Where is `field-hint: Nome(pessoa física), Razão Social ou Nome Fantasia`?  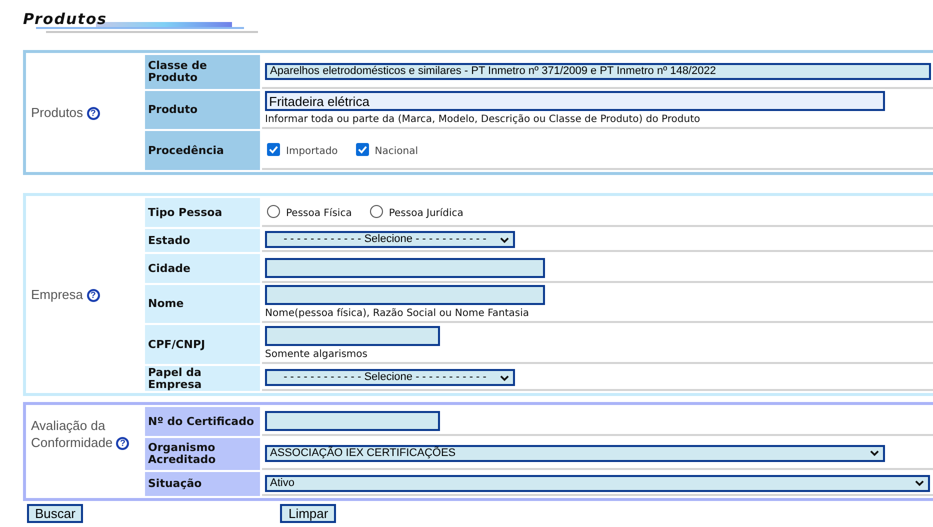 field-hint: Nome(pessoa física), Razão Social ou Nome Fantasia is located at coordinates (397, 314).